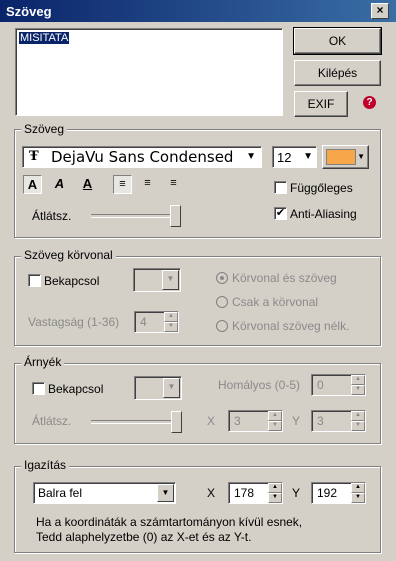 The height and width of the screenshot is (561, 396). Describe the element at coordinates (211, 421) in the screenshot. I see `shadow-x-label: X` at that location.